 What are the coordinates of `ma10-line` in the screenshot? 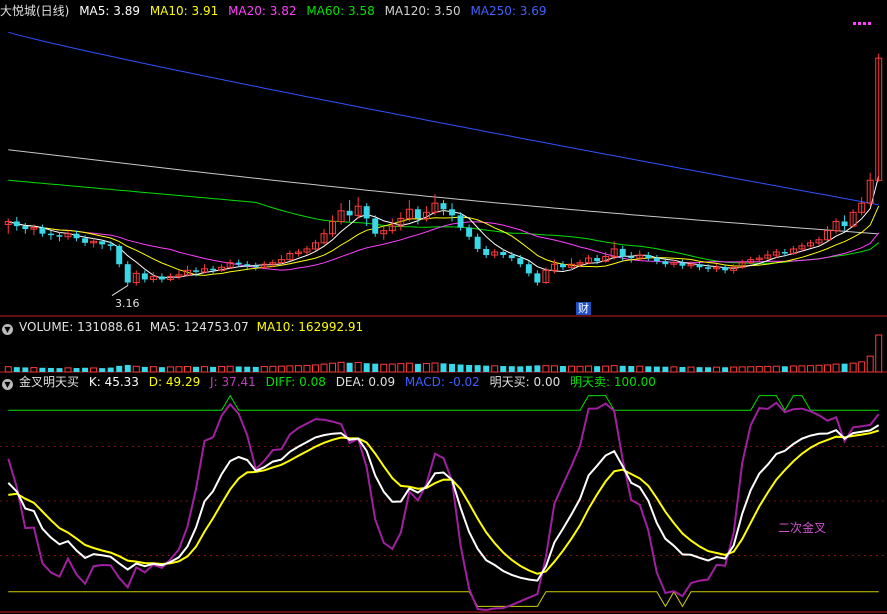 It's located at (444, 240).